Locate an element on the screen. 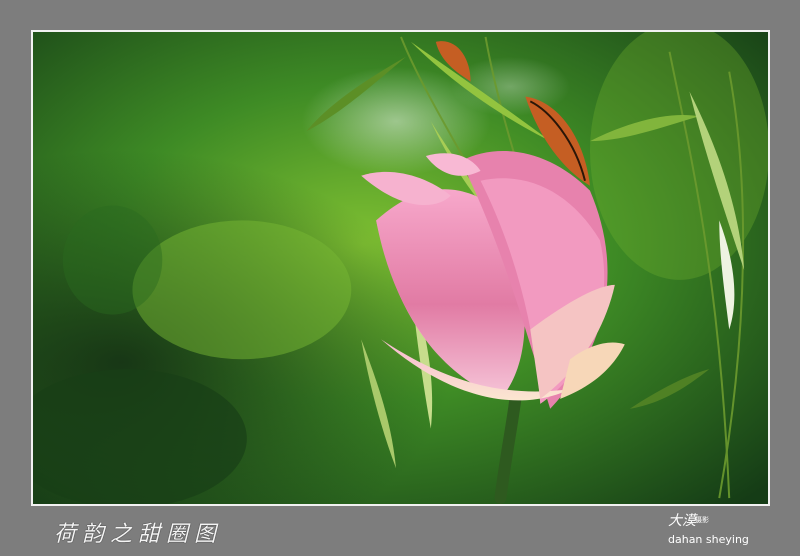 The height and width of the screenshot is (556, 800). photographer-signature: 大漠 摄影 dahan sheying is located at coordinates (708, 531).